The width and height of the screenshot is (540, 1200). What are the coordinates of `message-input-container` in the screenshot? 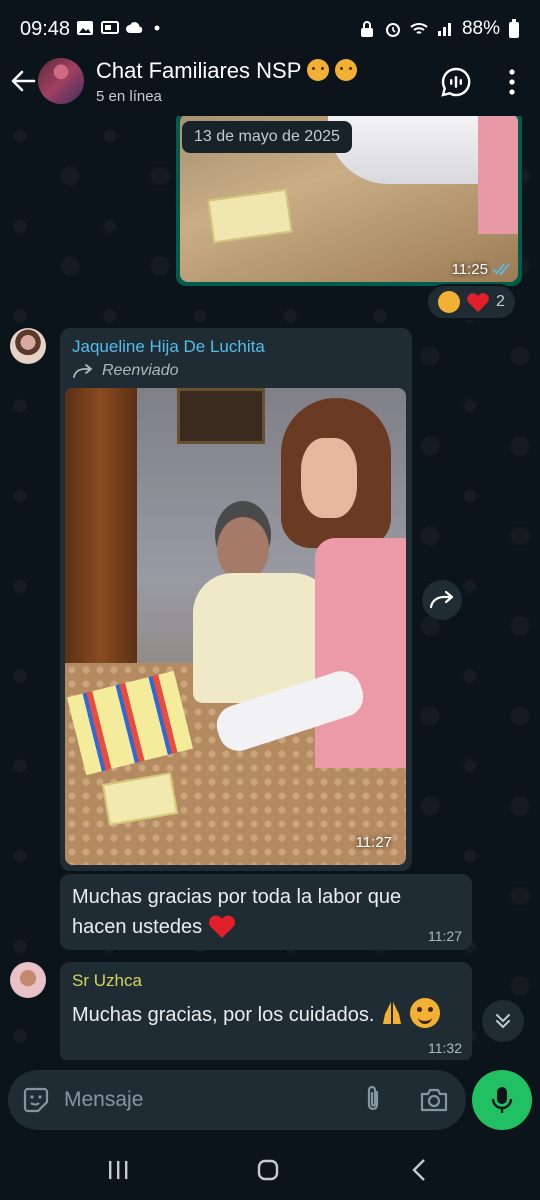 It's located at (237, 1100).